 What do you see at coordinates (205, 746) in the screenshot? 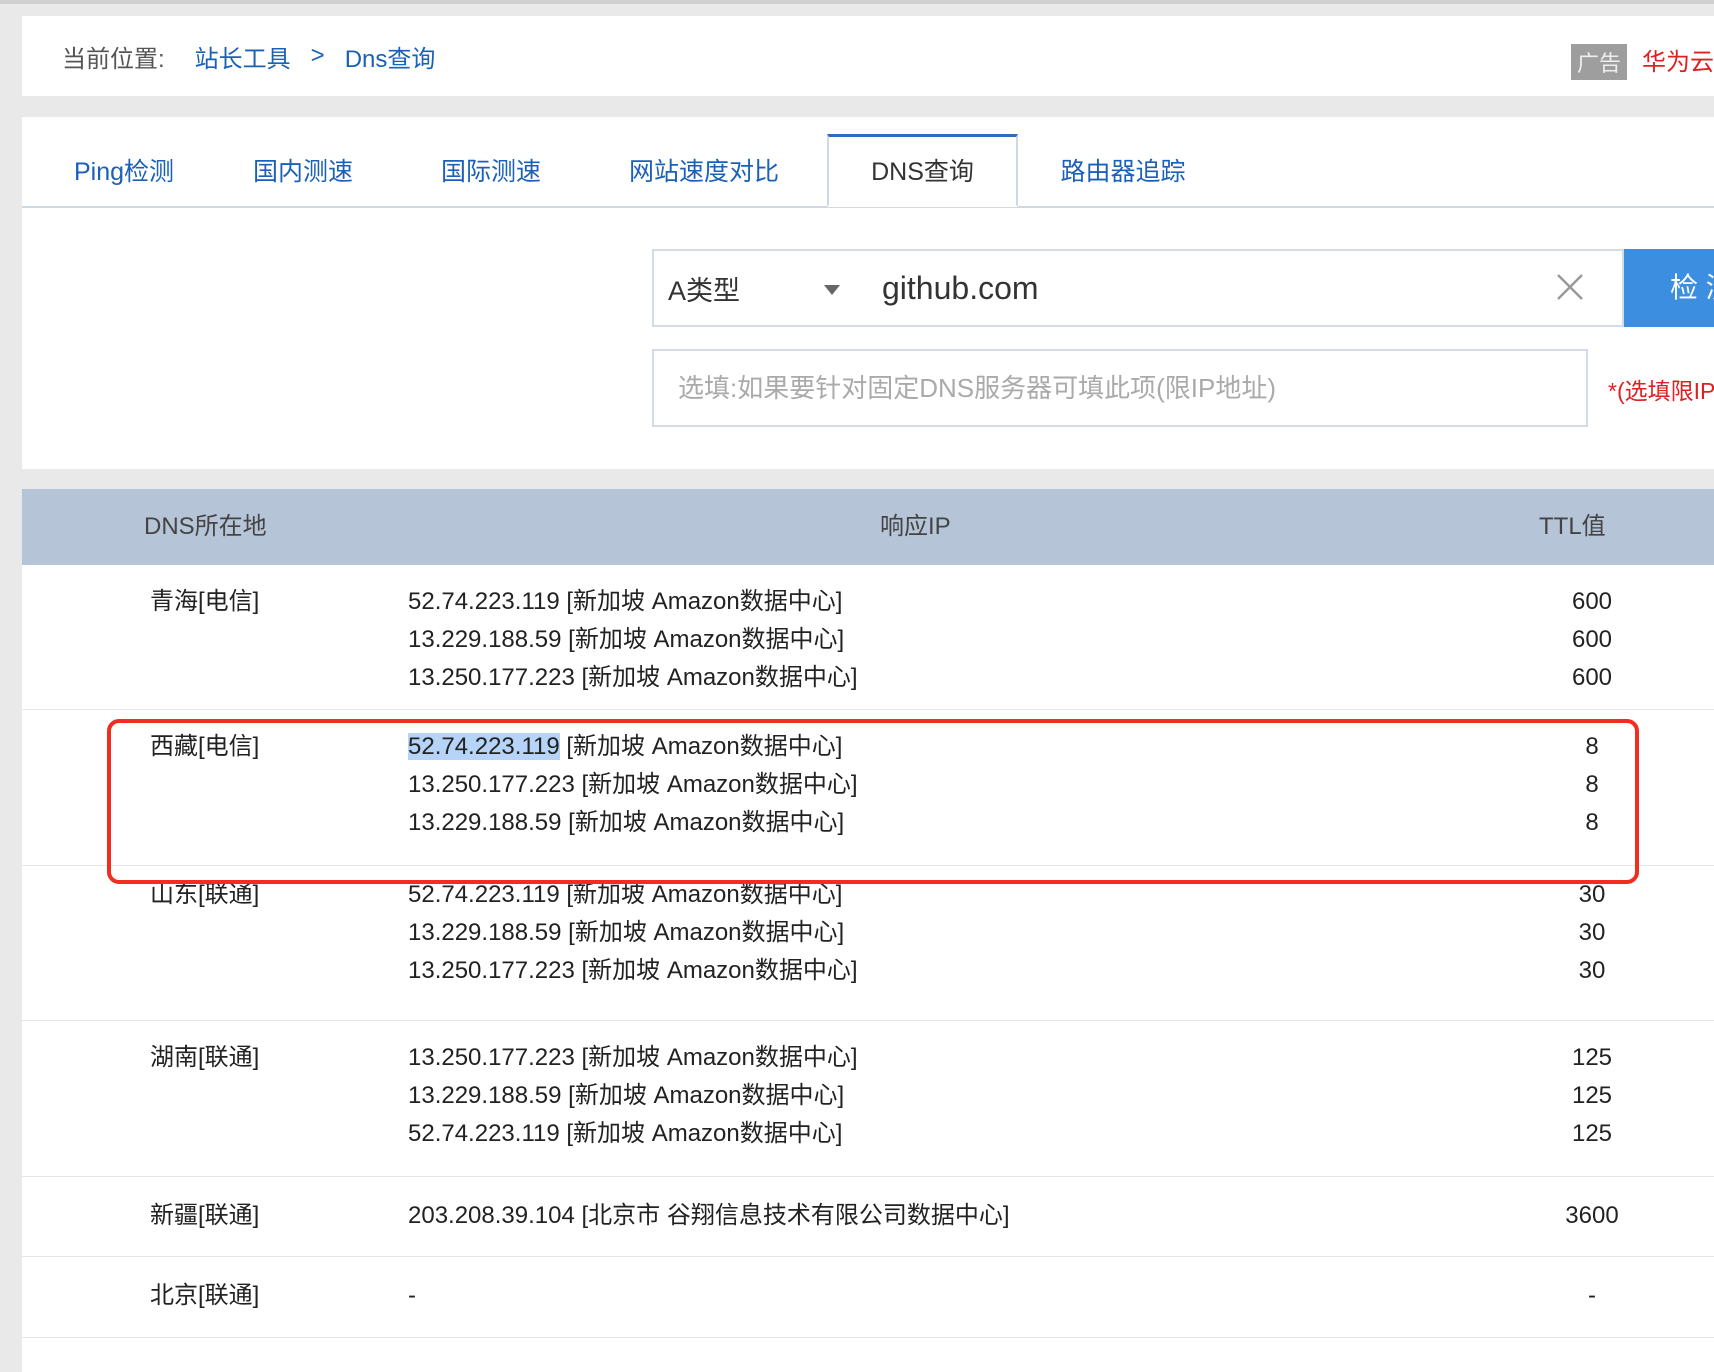
I see `row-location: 西藏[电信]` at bounding box center [205, 746].